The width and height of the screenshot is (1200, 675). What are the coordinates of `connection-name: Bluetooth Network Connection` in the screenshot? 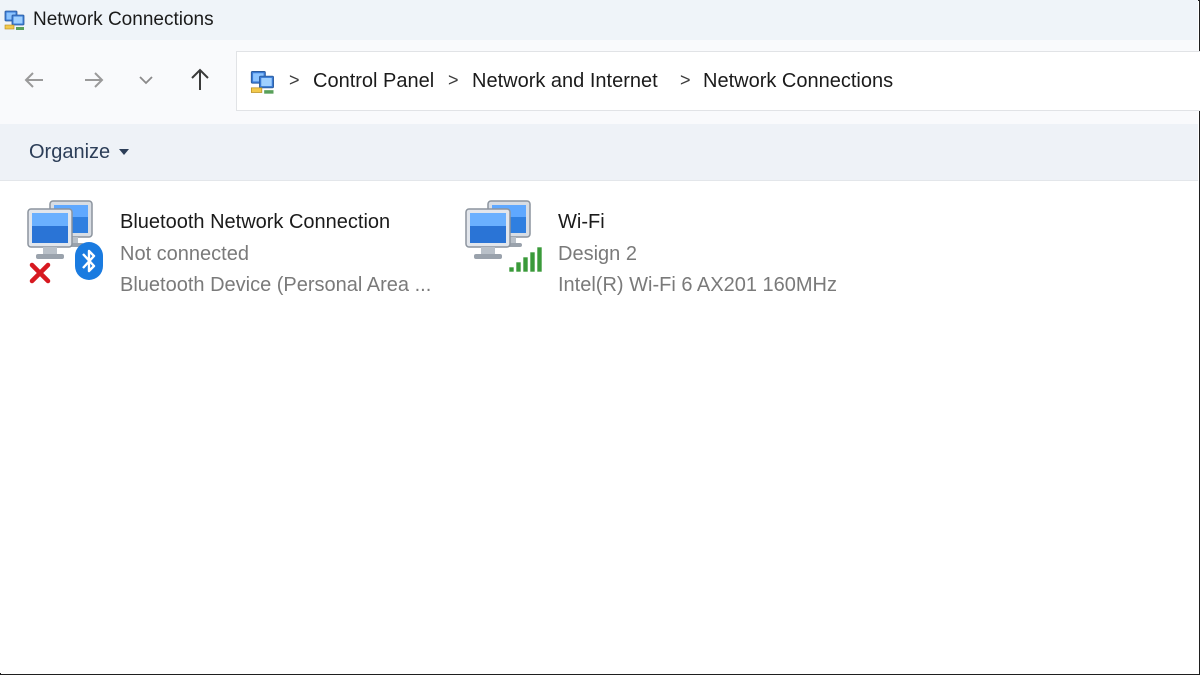 It's located at (255, 222).